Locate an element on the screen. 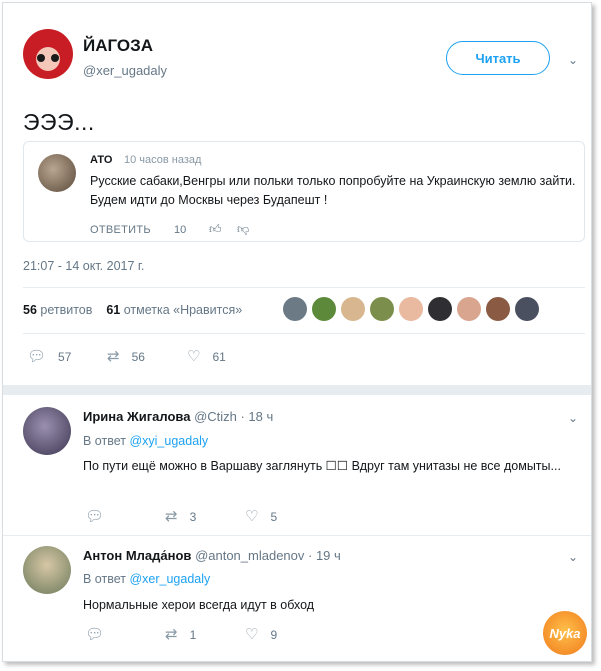 This screenshot has width=601, height=671. tweet-timestamp: 21:07 - 14 окт. 2017 г. is located at coordinates (83, 266).